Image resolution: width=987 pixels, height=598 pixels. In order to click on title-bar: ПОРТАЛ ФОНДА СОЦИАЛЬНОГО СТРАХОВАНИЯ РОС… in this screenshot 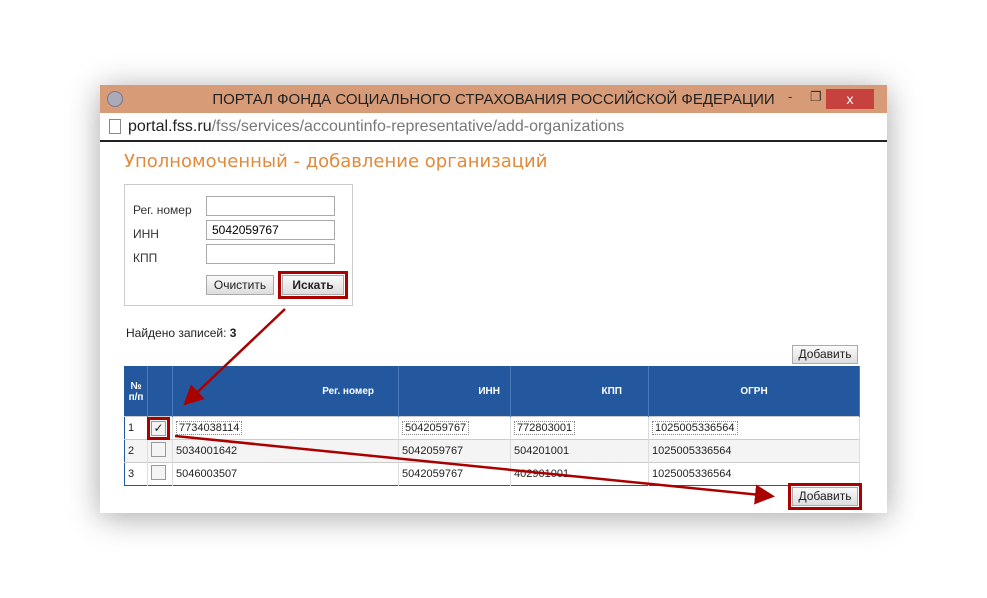, I will do `click(493, 99)`.